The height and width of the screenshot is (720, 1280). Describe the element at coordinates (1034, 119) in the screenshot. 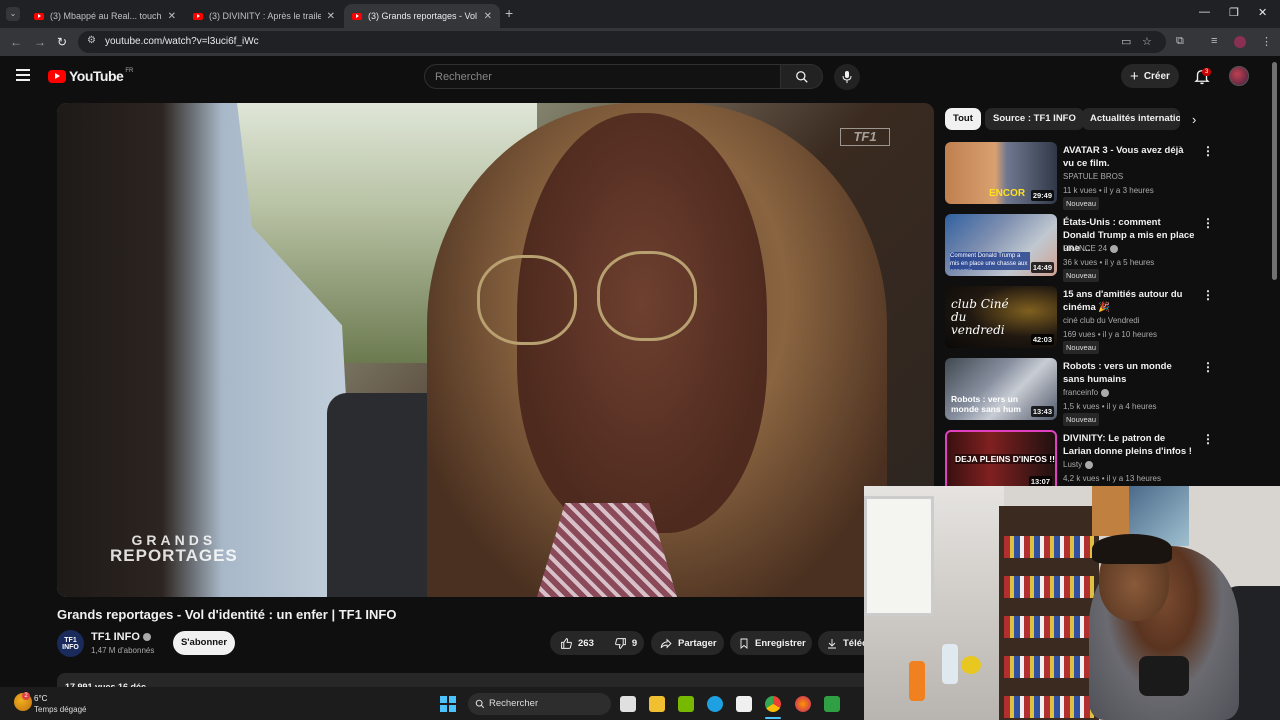

I see `chip-source: Source : TF1 INFO` at that location.